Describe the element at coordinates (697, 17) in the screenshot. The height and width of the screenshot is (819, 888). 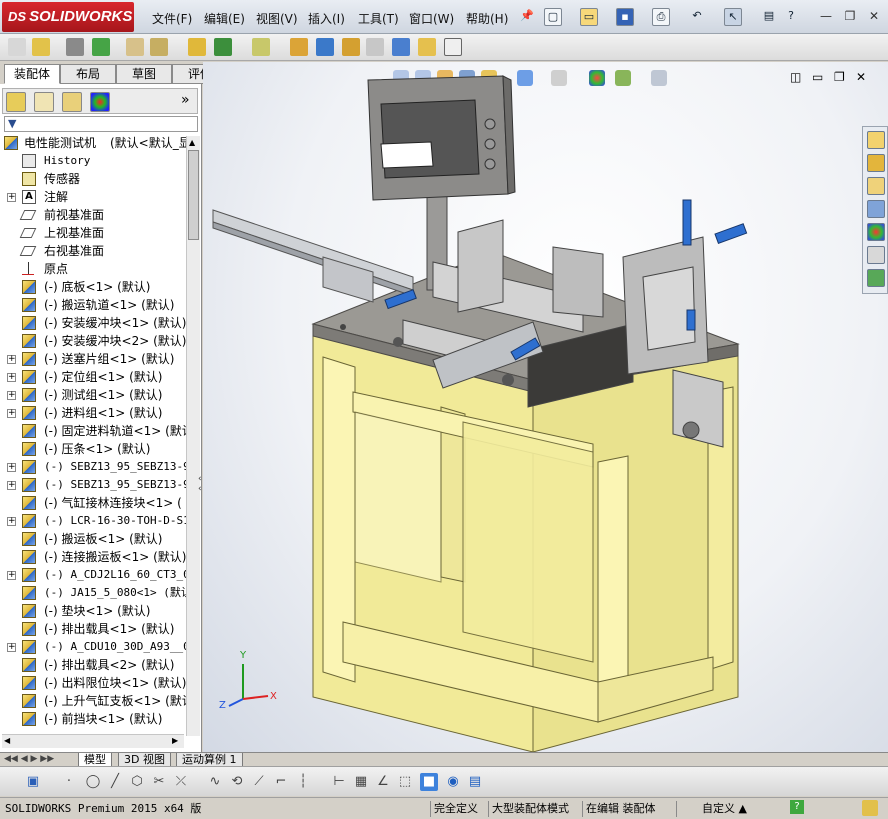
I see `undo-icon: ↶` at that location.